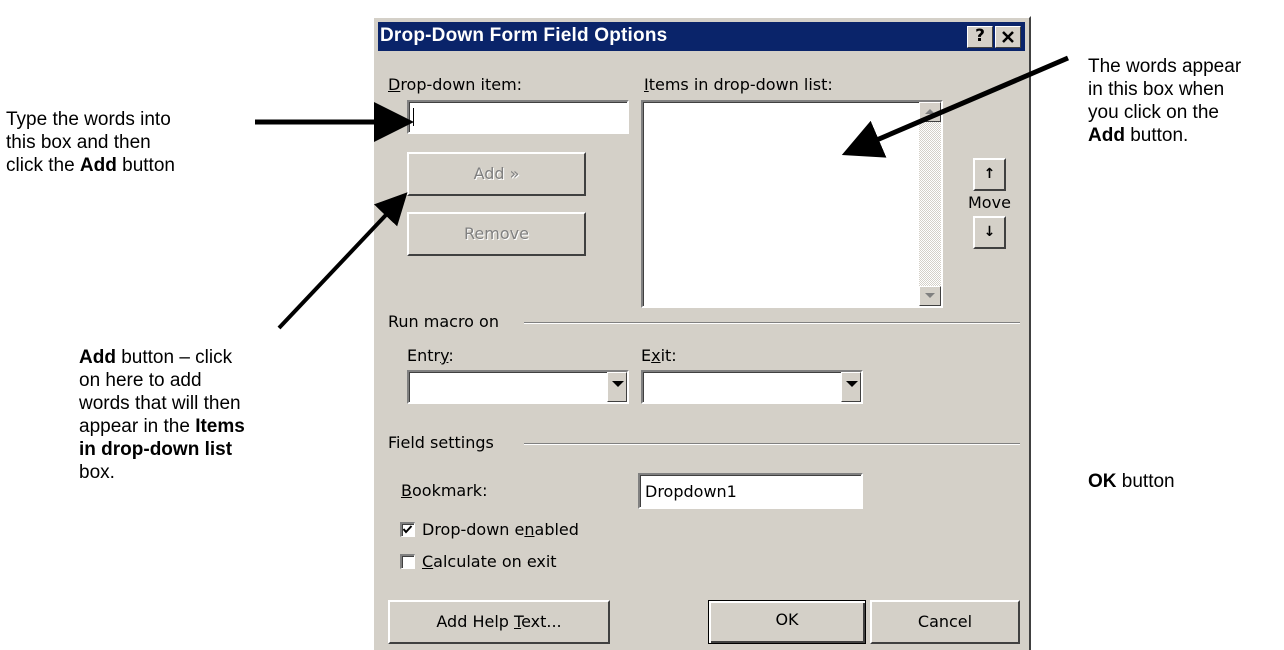 The height and width of the screenshot is (650, 1284). What do you see at coordinates (1131, 481) in the screenshot?
I see `annotation-ok-button: OK button` at bounding box center [1131, 481].